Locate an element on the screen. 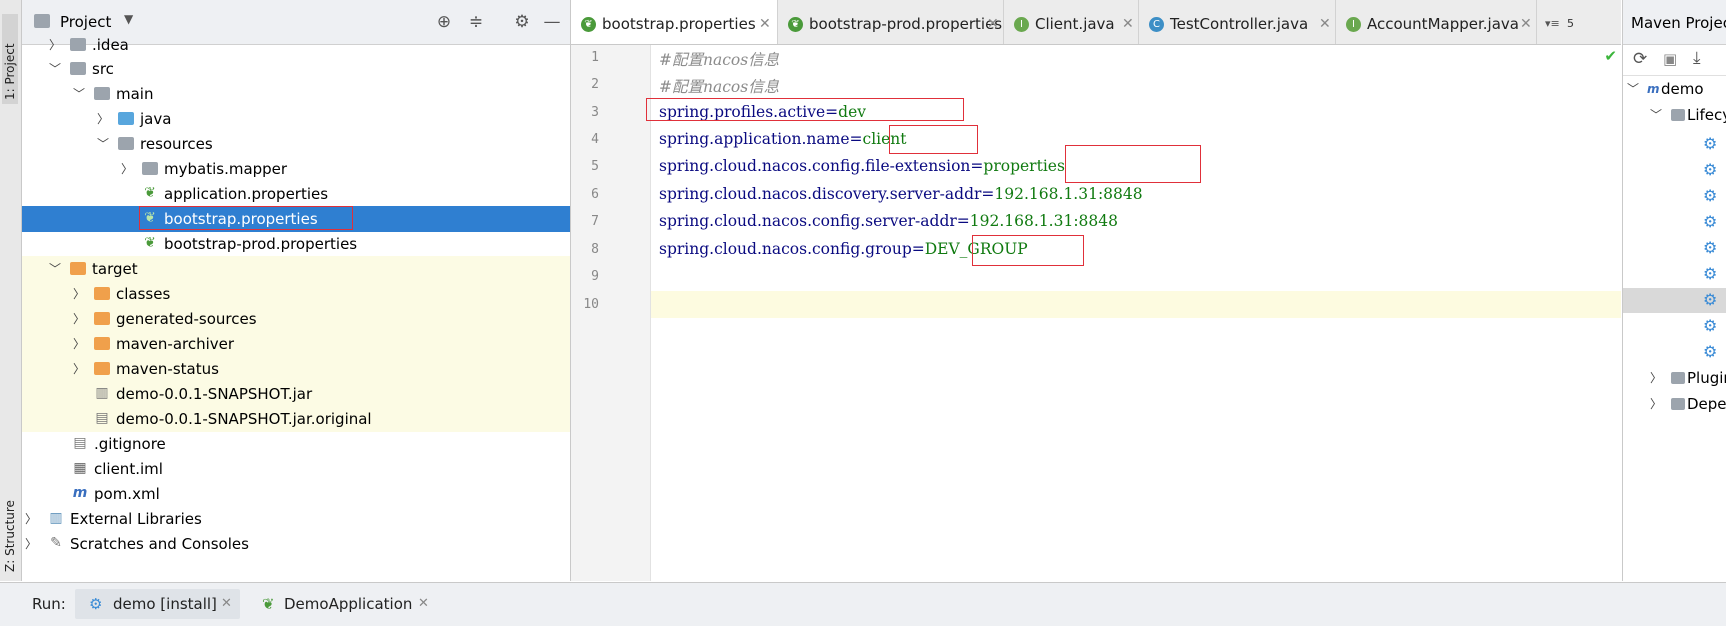 This screenshot has width=1726, height=626. maven-dependencies: 〉 Dependencies is located at coordinates (1674, 404).